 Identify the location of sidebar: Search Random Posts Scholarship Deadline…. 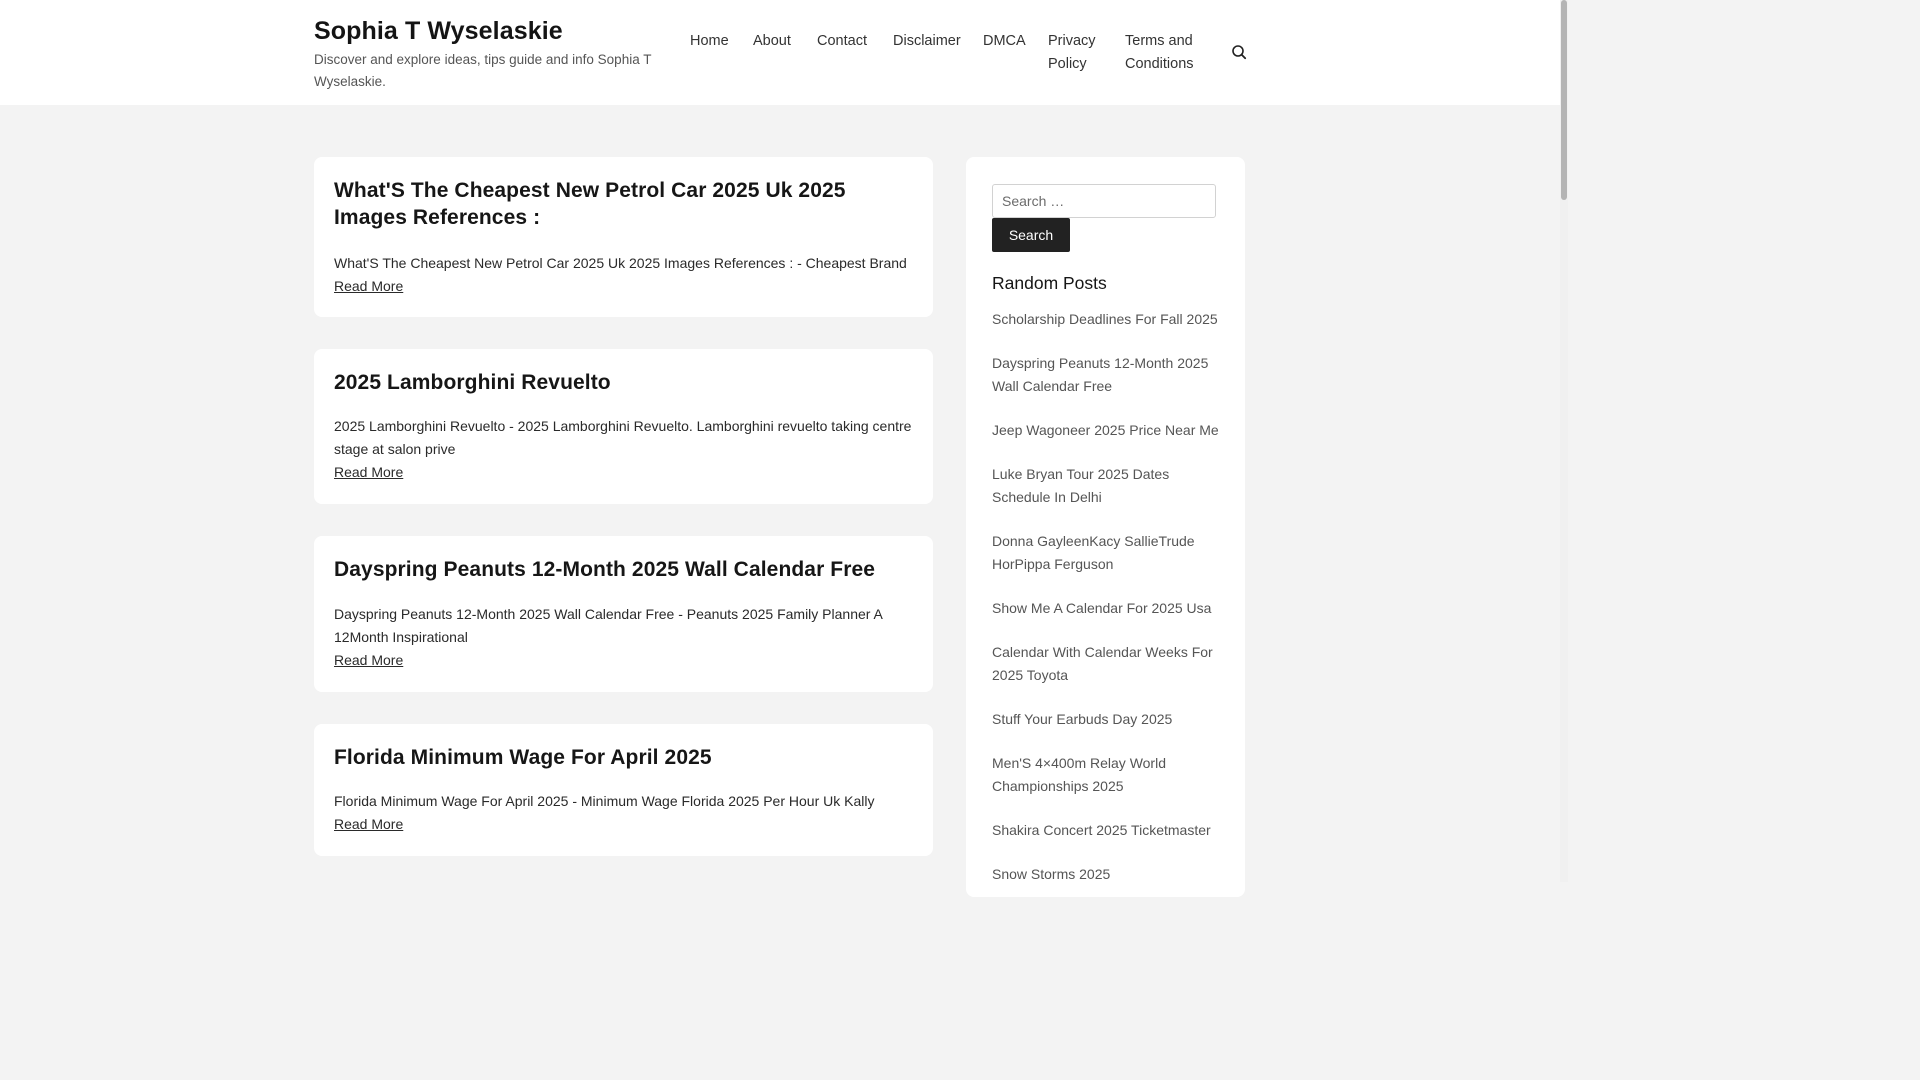
(1105, 527).